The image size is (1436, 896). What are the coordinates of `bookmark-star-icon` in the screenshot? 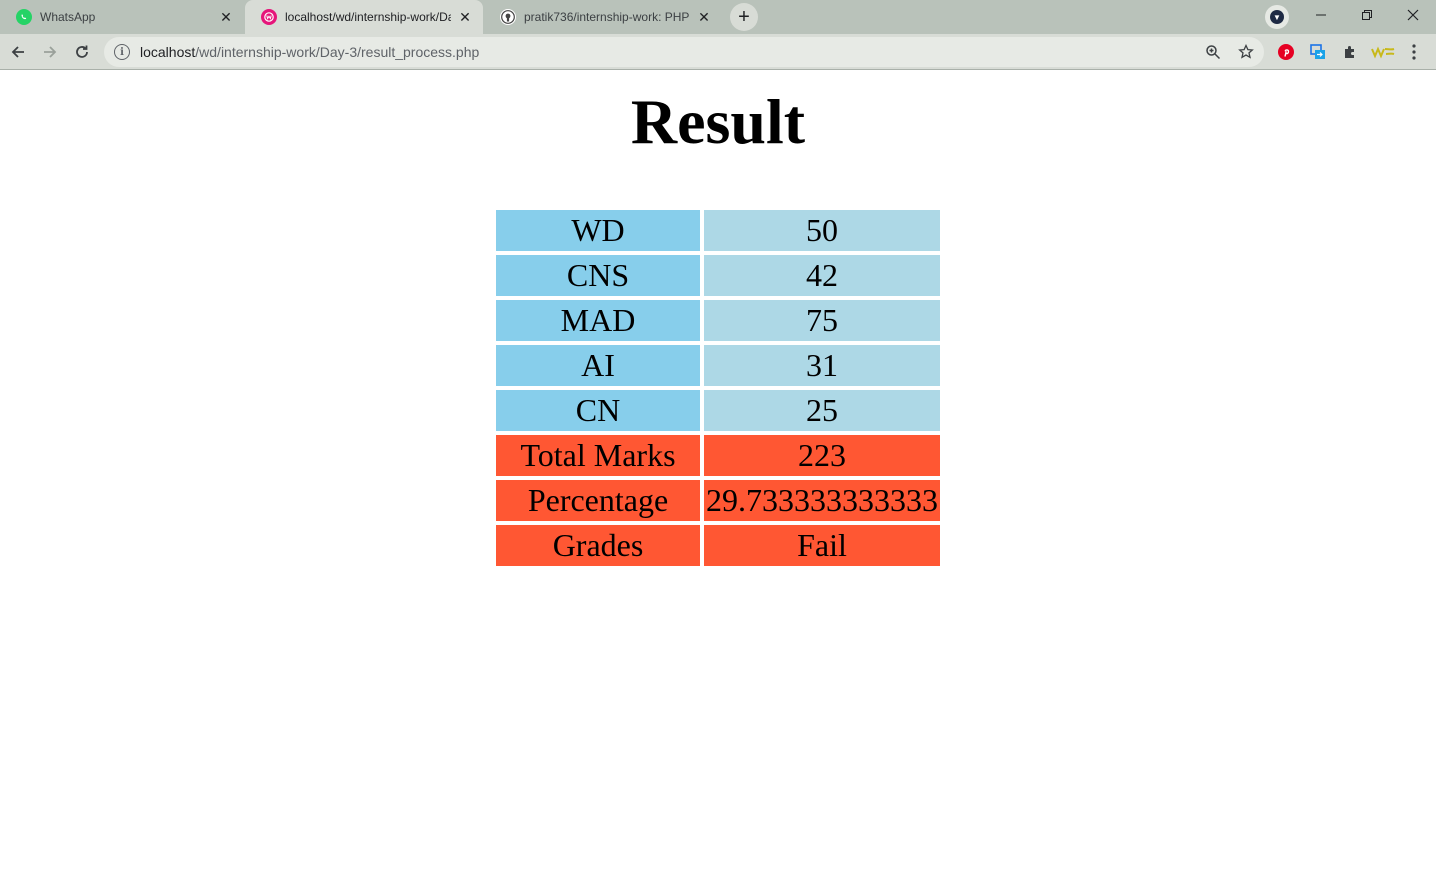 It's located at (1246, 52).